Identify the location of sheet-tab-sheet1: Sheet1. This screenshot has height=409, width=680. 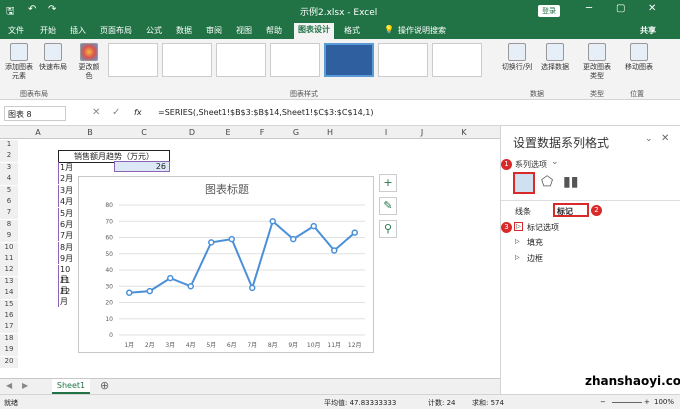
(71, 386).